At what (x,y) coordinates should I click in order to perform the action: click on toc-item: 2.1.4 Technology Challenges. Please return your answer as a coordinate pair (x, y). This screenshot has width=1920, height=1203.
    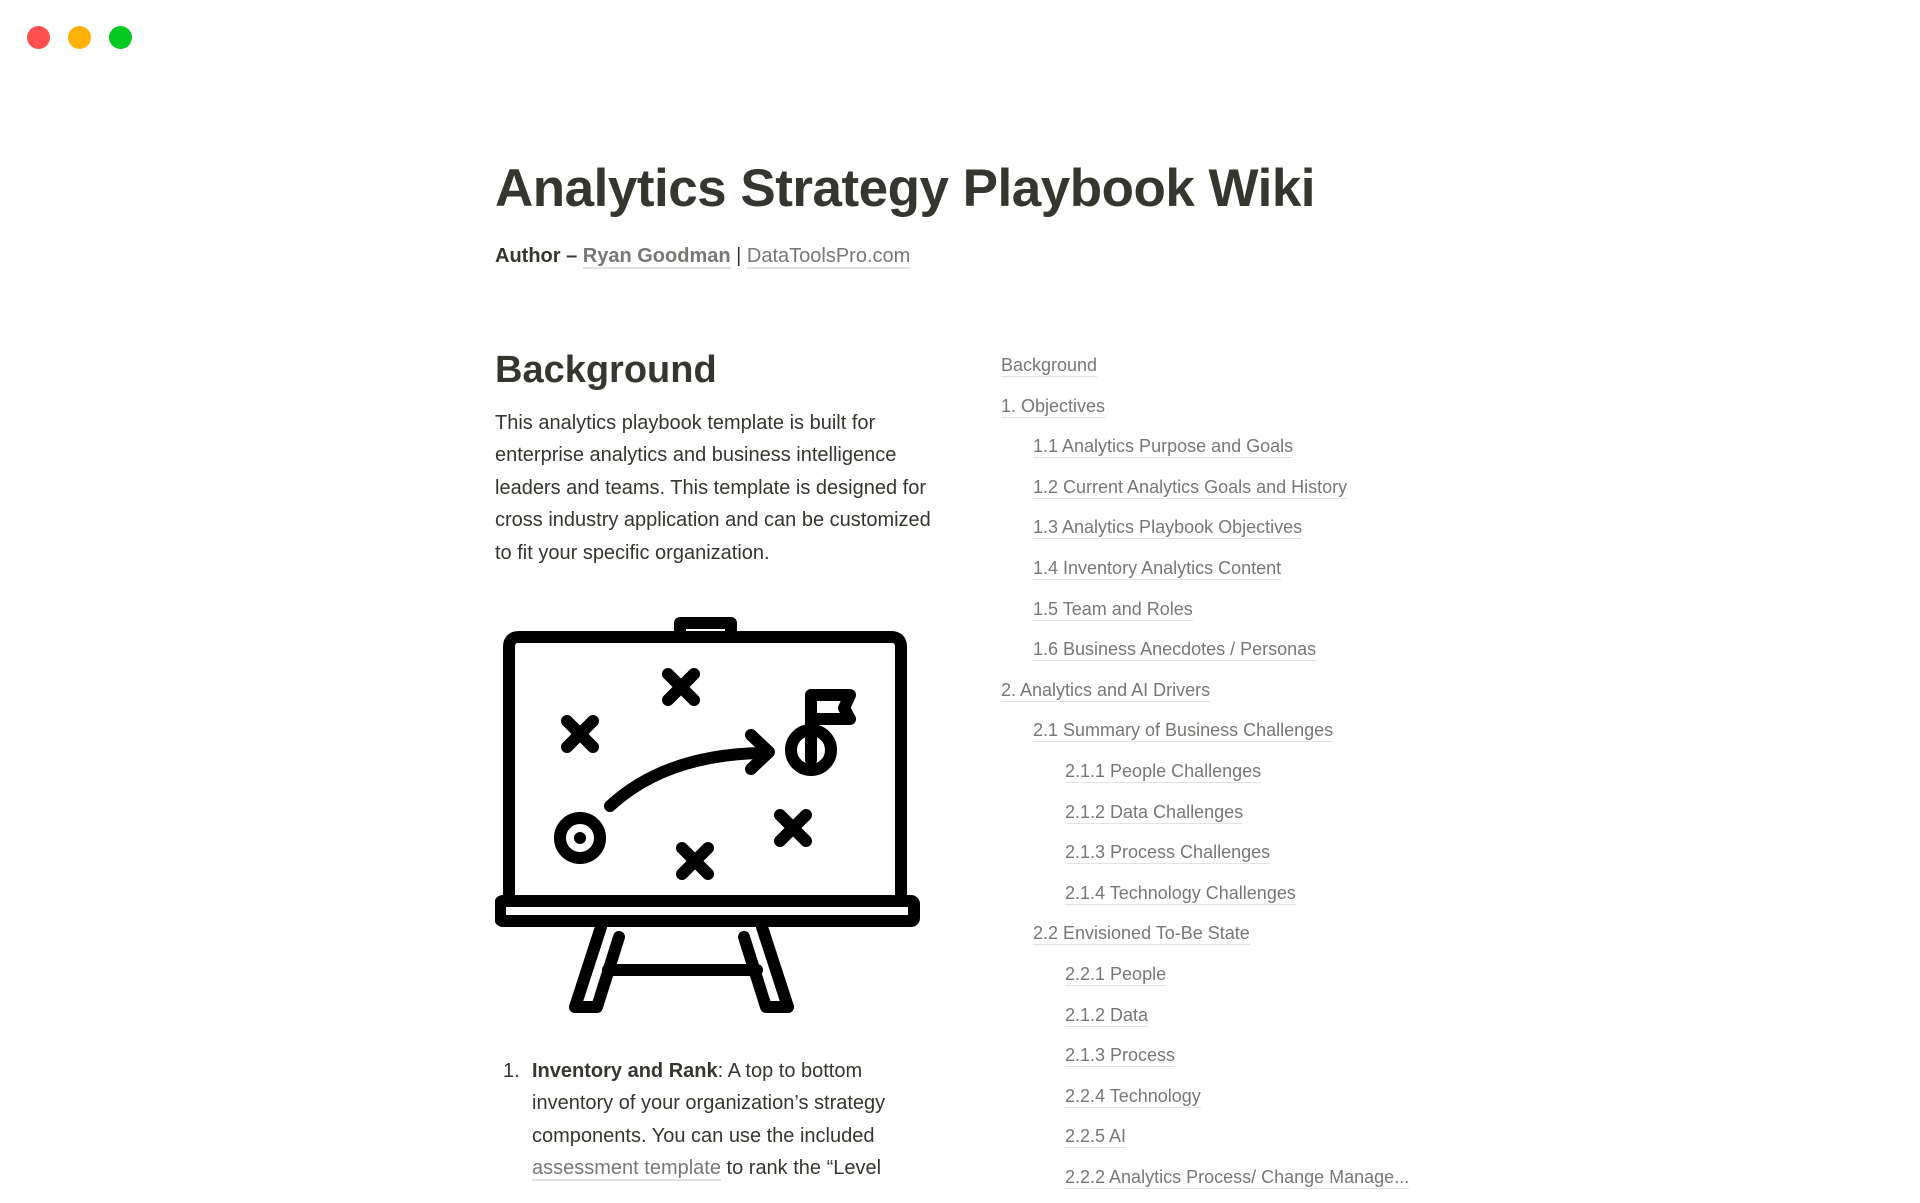
    Looking at the image, I should click on (1231, 899).